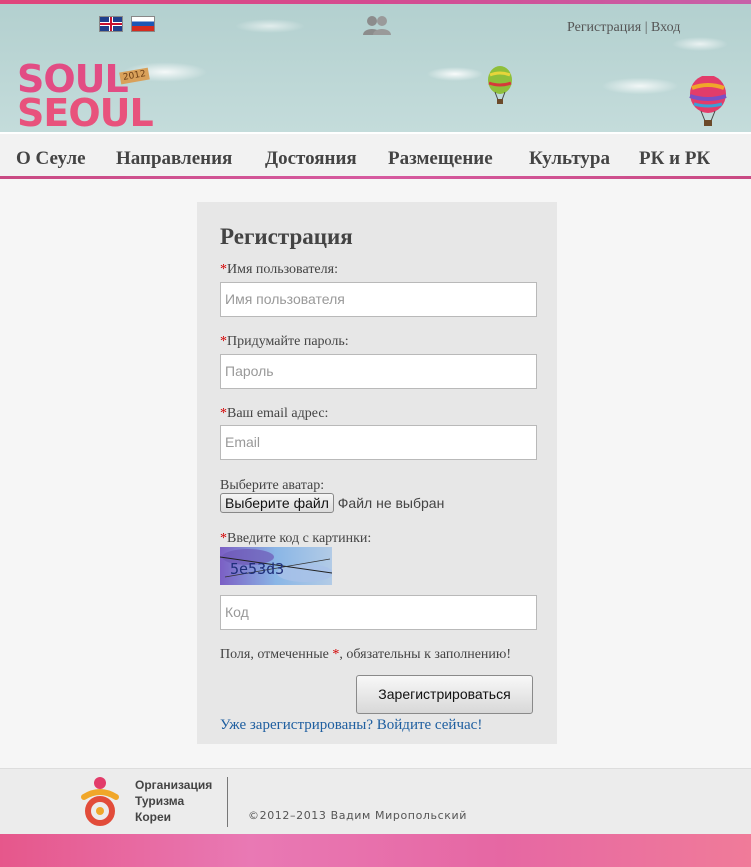 The height and width of the screenshot is (867, 751). What do you see at coordinates (276, 654) in the screenshot?
I see `note-text-start: Поля, отмеченные` at bounding box center [276, 654].